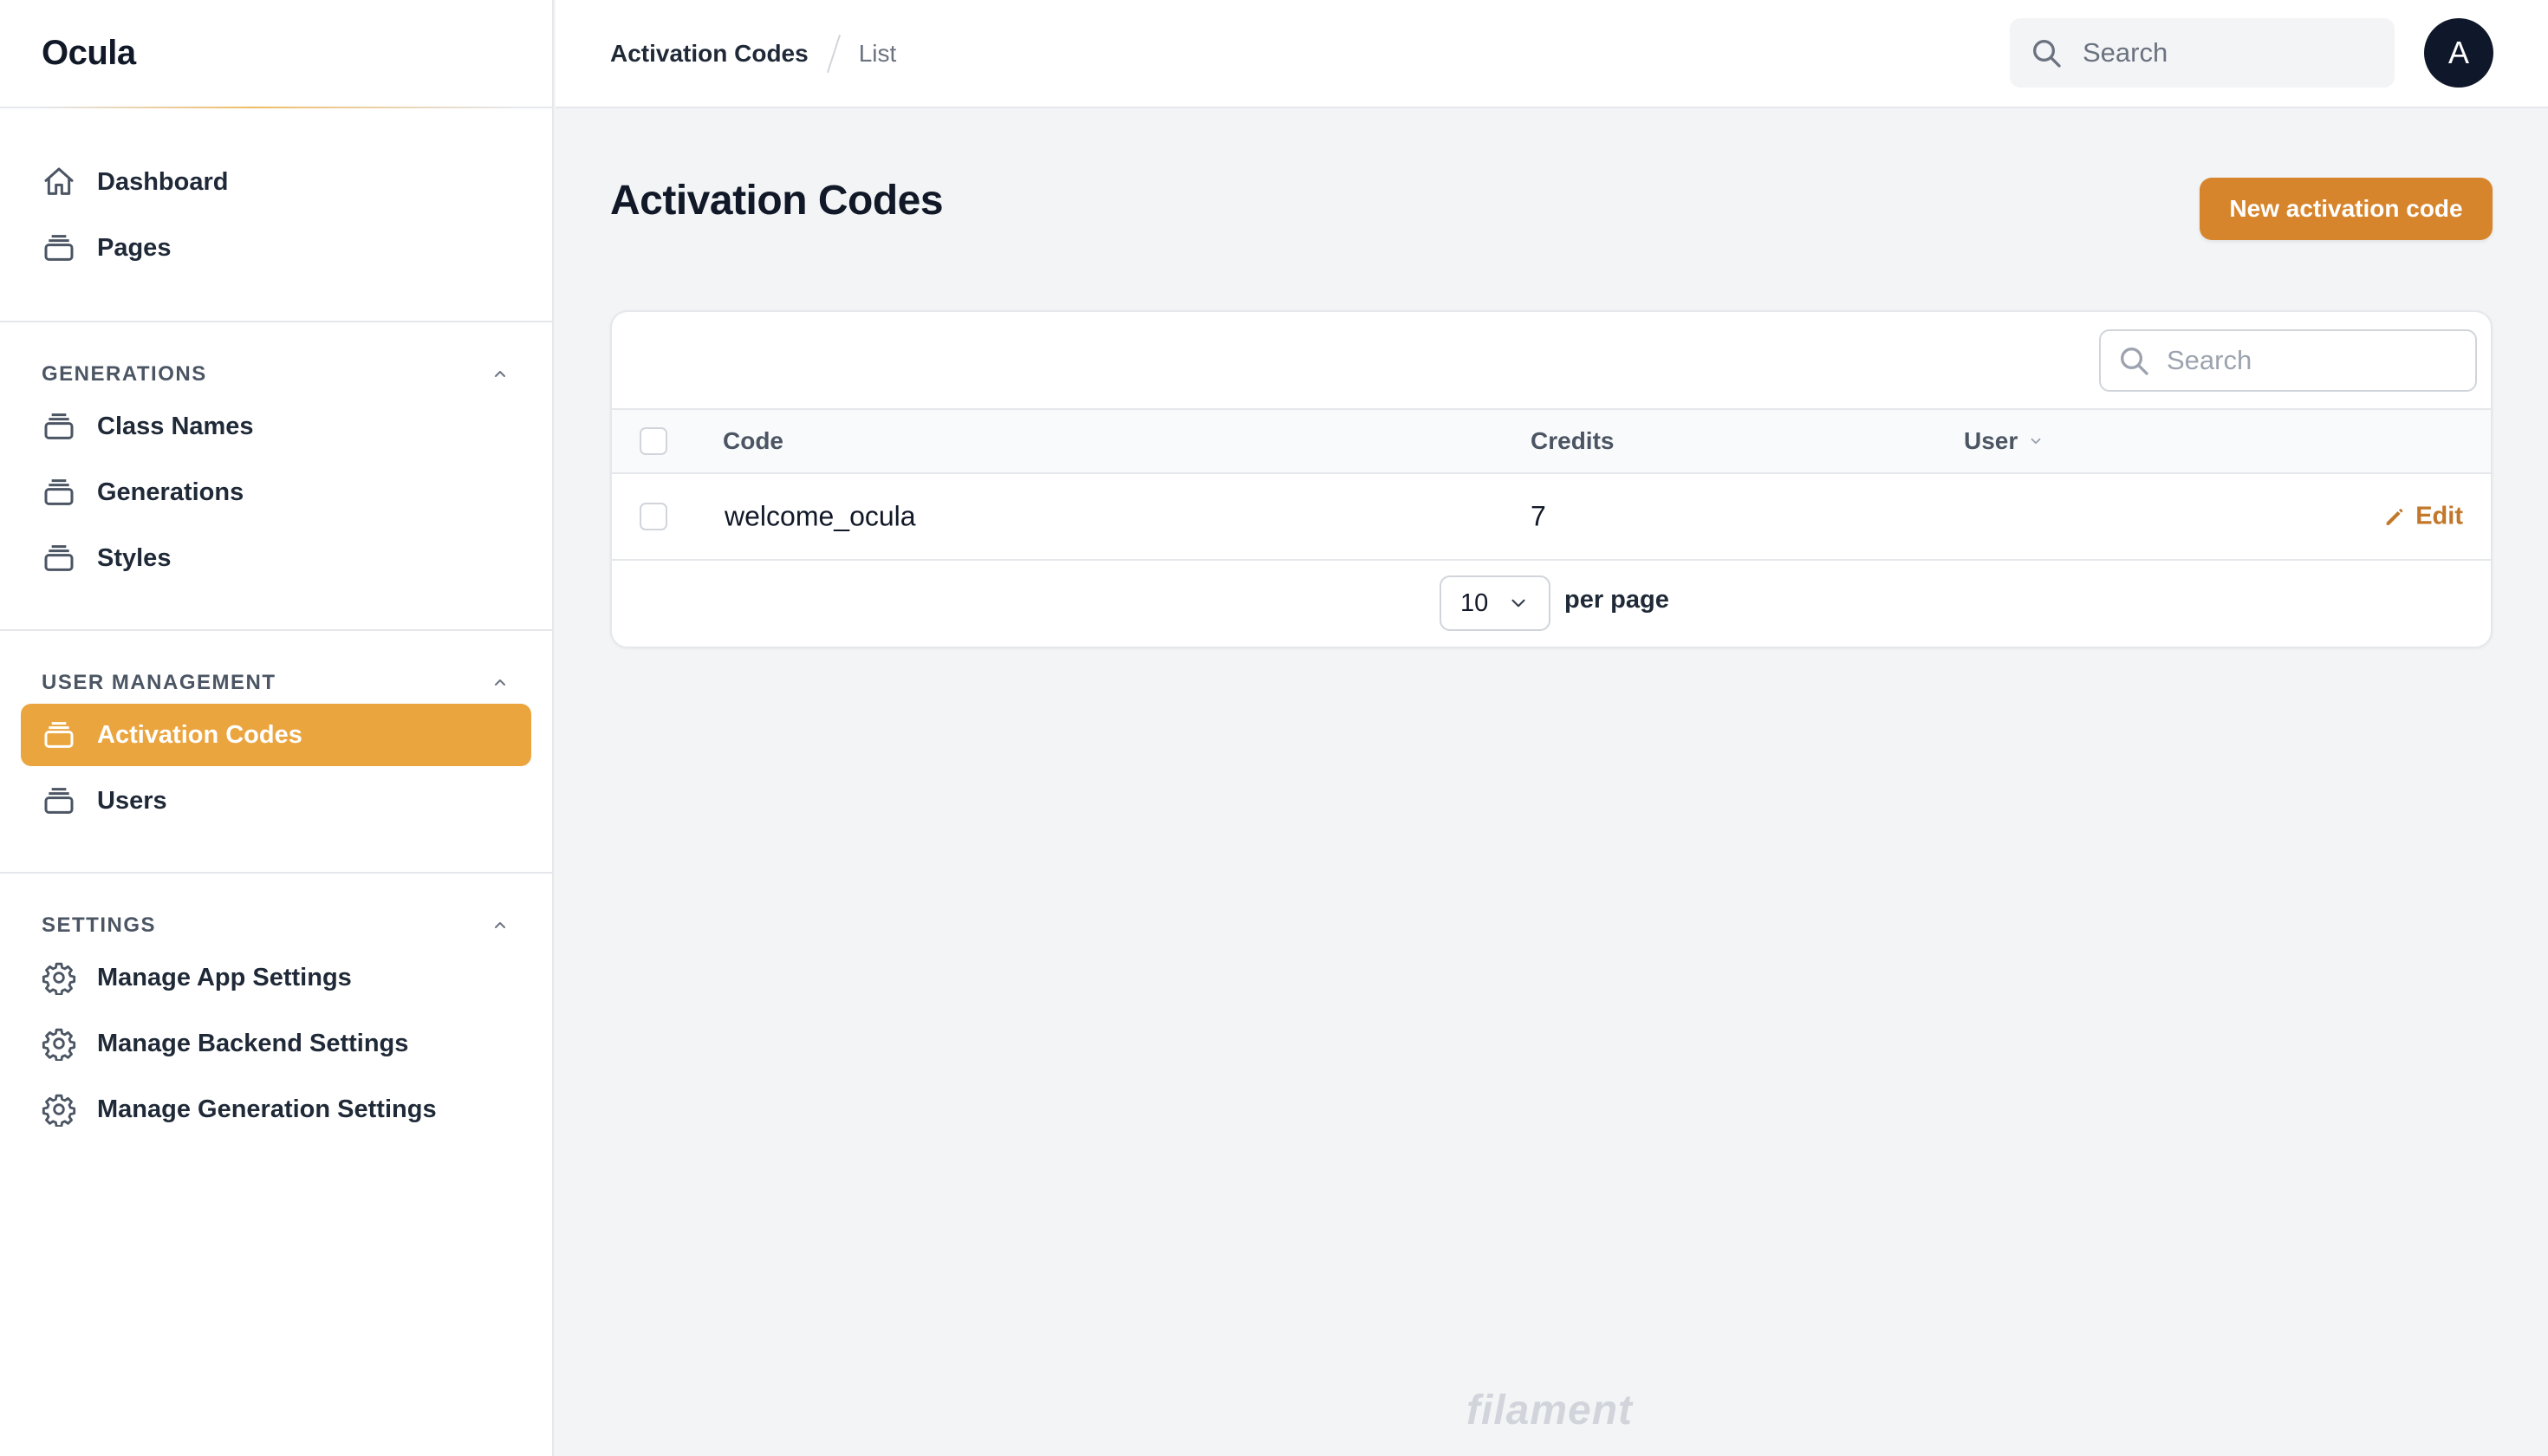  I want to click on brand: Ocula, so click(276, 54).